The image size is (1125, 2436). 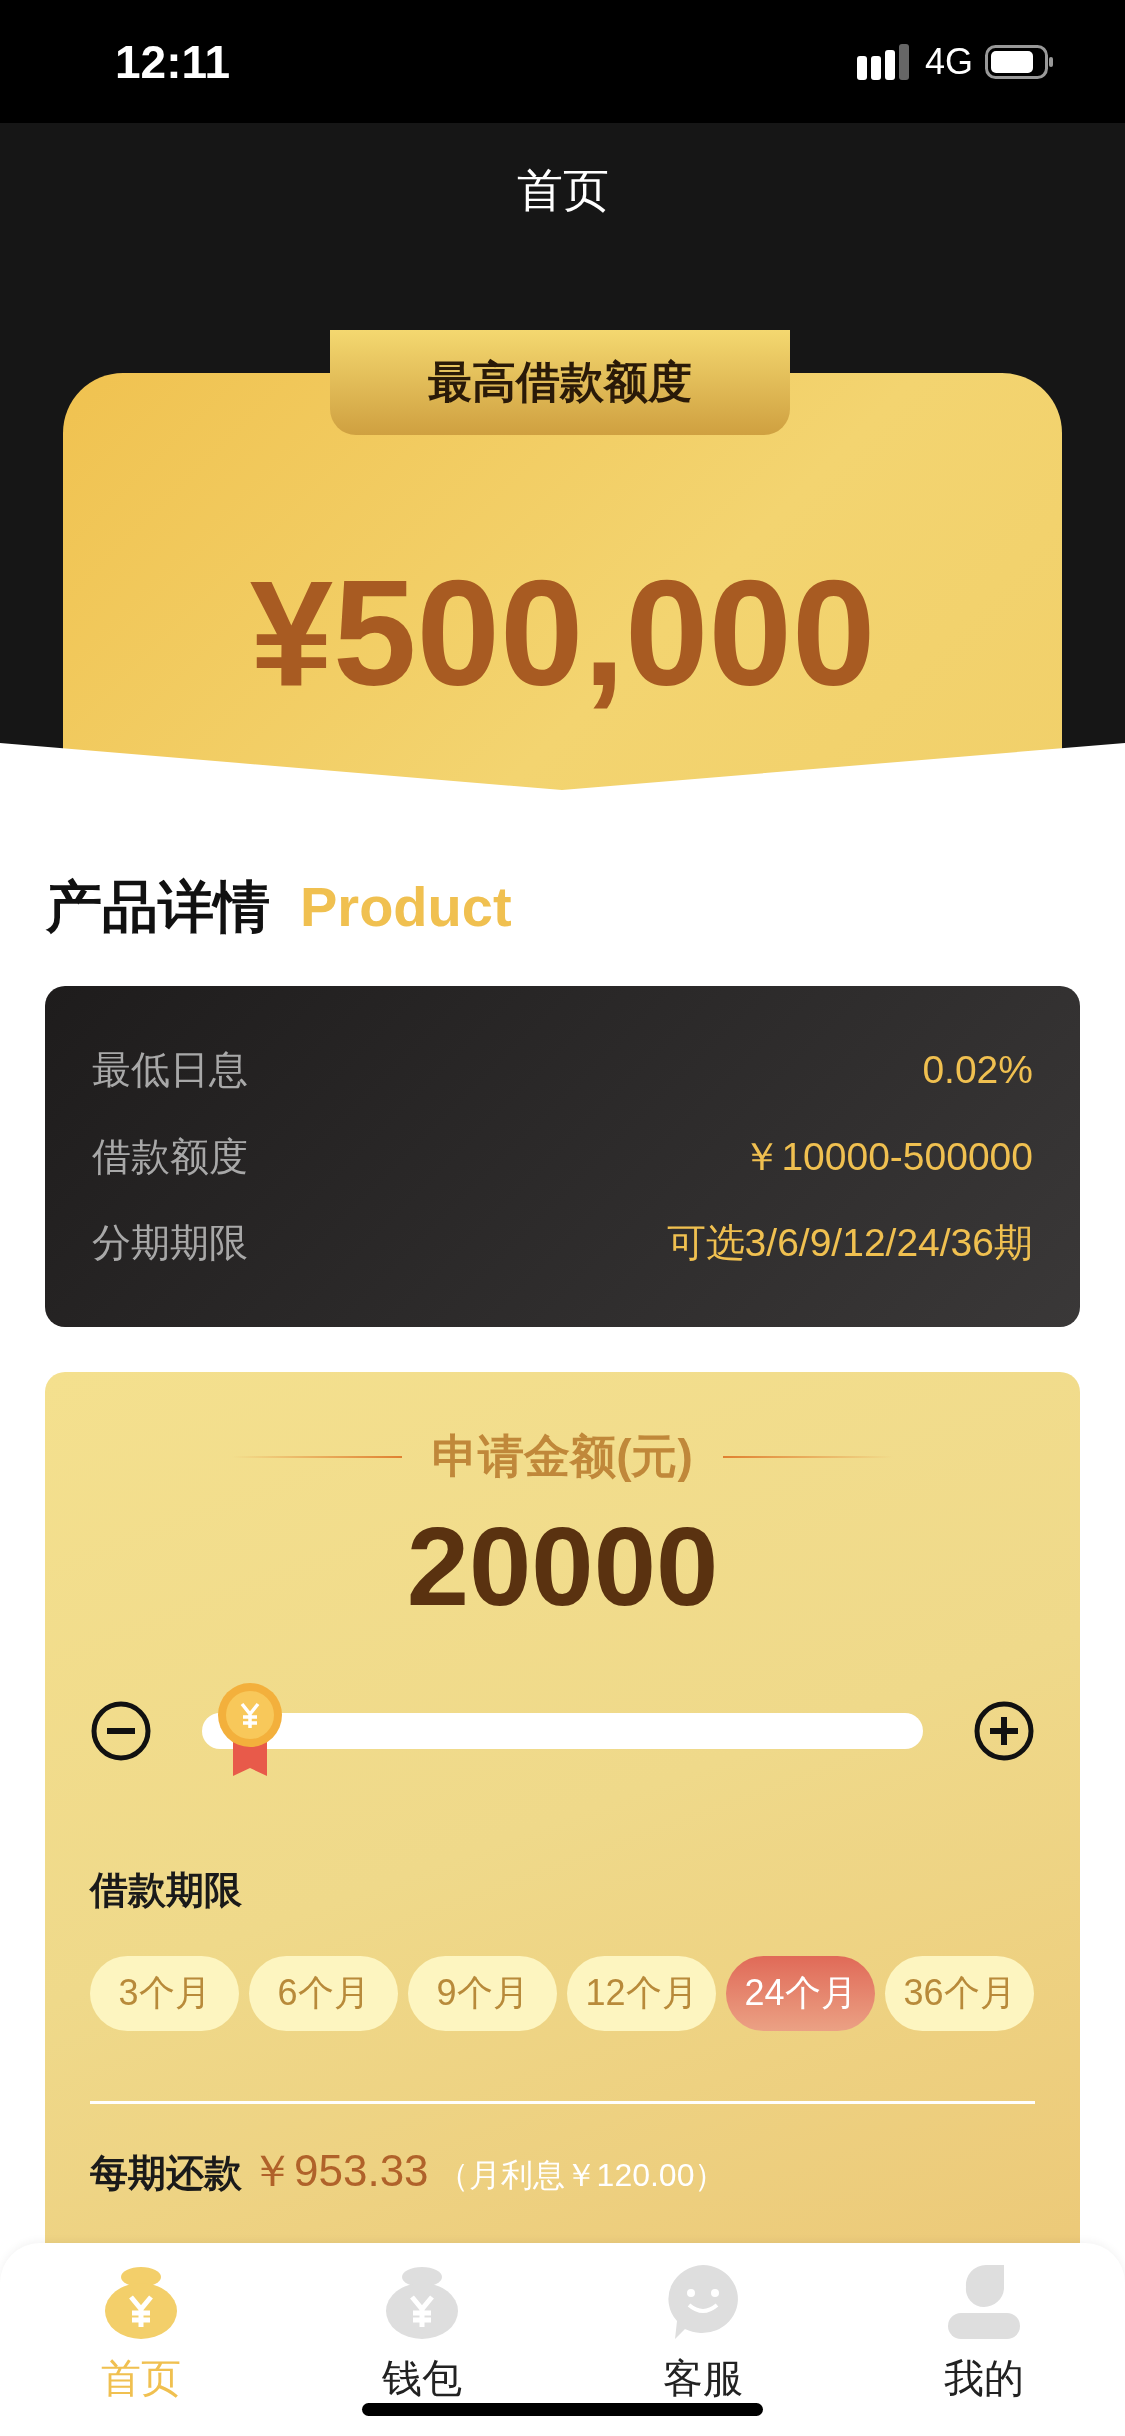 What do you see at coordinates (562, 190) in the screenshot?
I see `page-title: 首页` at bounding box center [562, 190].